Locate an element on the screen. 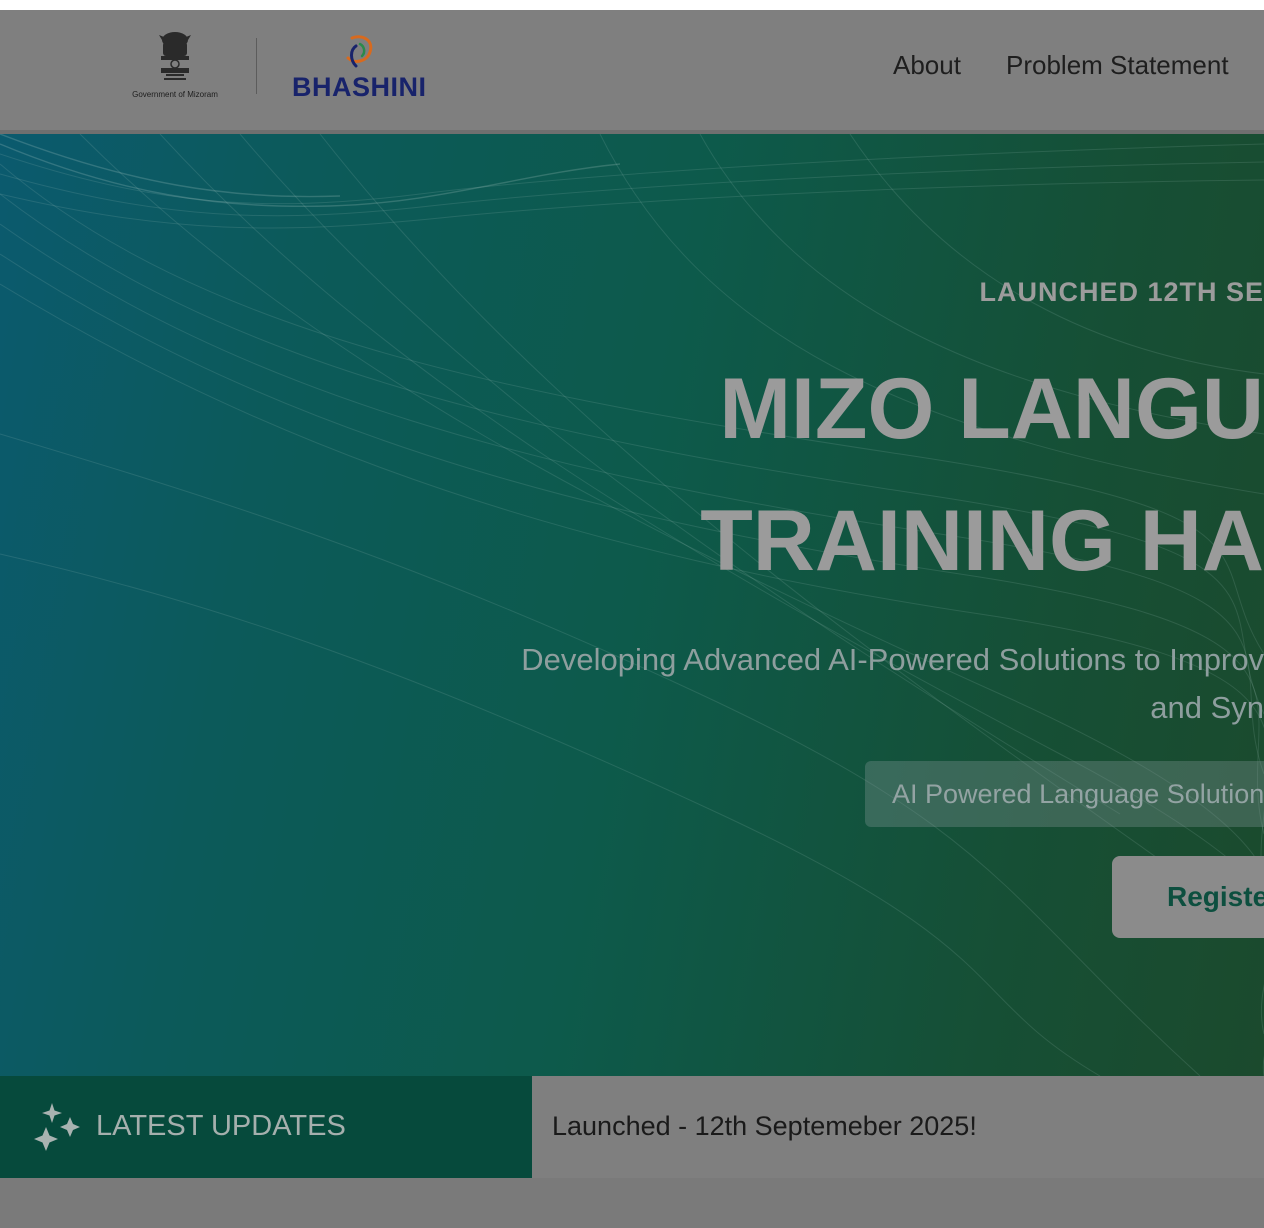  nav-about: About is located at coordinates (927, 65).